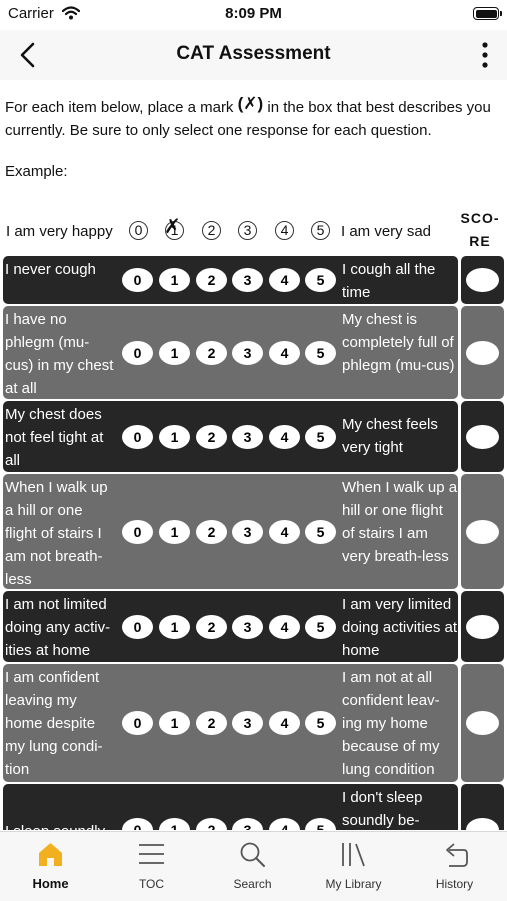  Describe the element at coordinates (50, 883) in the screenshot. I see `tab-label: Home` at that location.